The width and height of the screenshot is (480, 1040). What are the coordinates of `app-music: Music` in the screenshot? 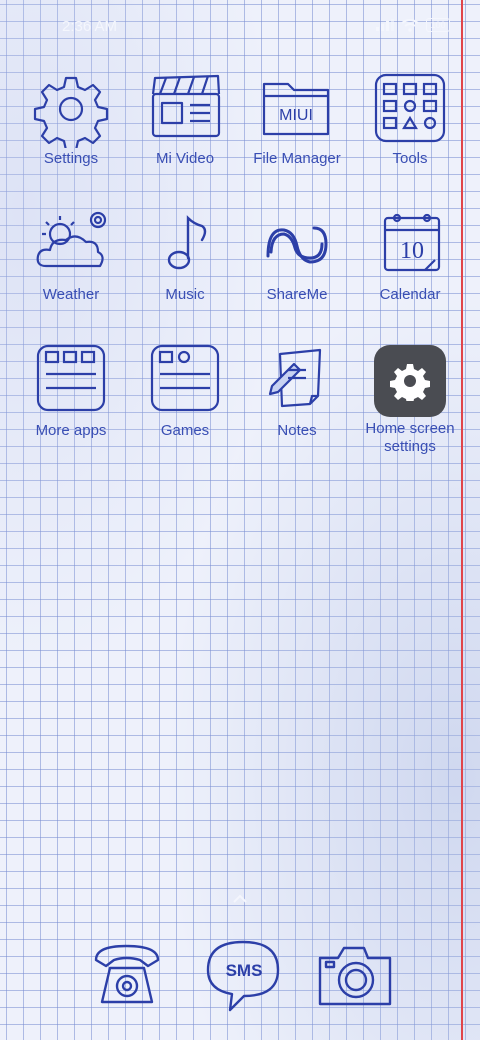 It's located at (185, 255).